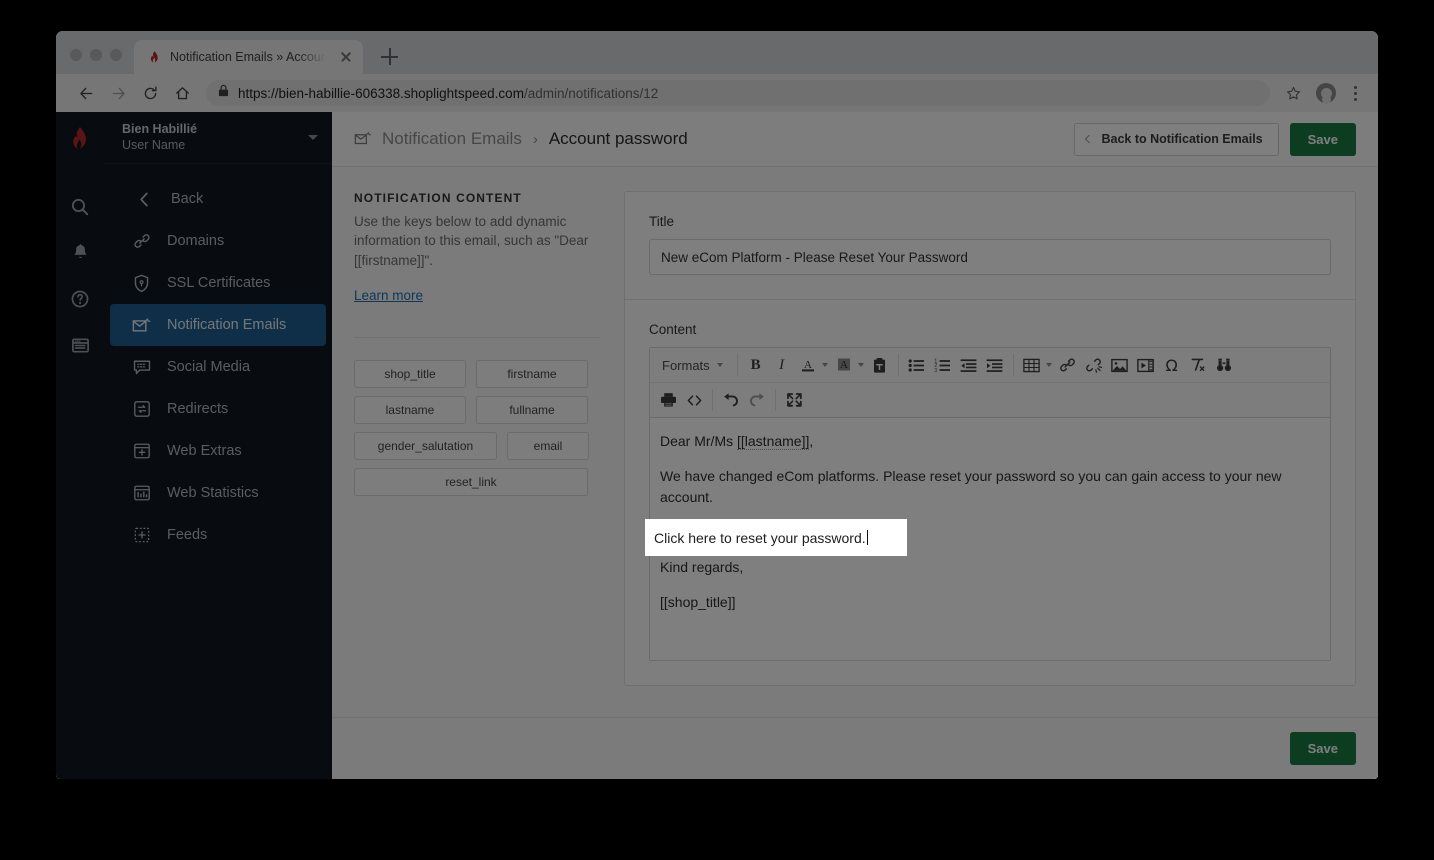 This screenshot has width=1434, height=860. I want to click on sidebar-item-label: Web Extras, so click(204, 451).